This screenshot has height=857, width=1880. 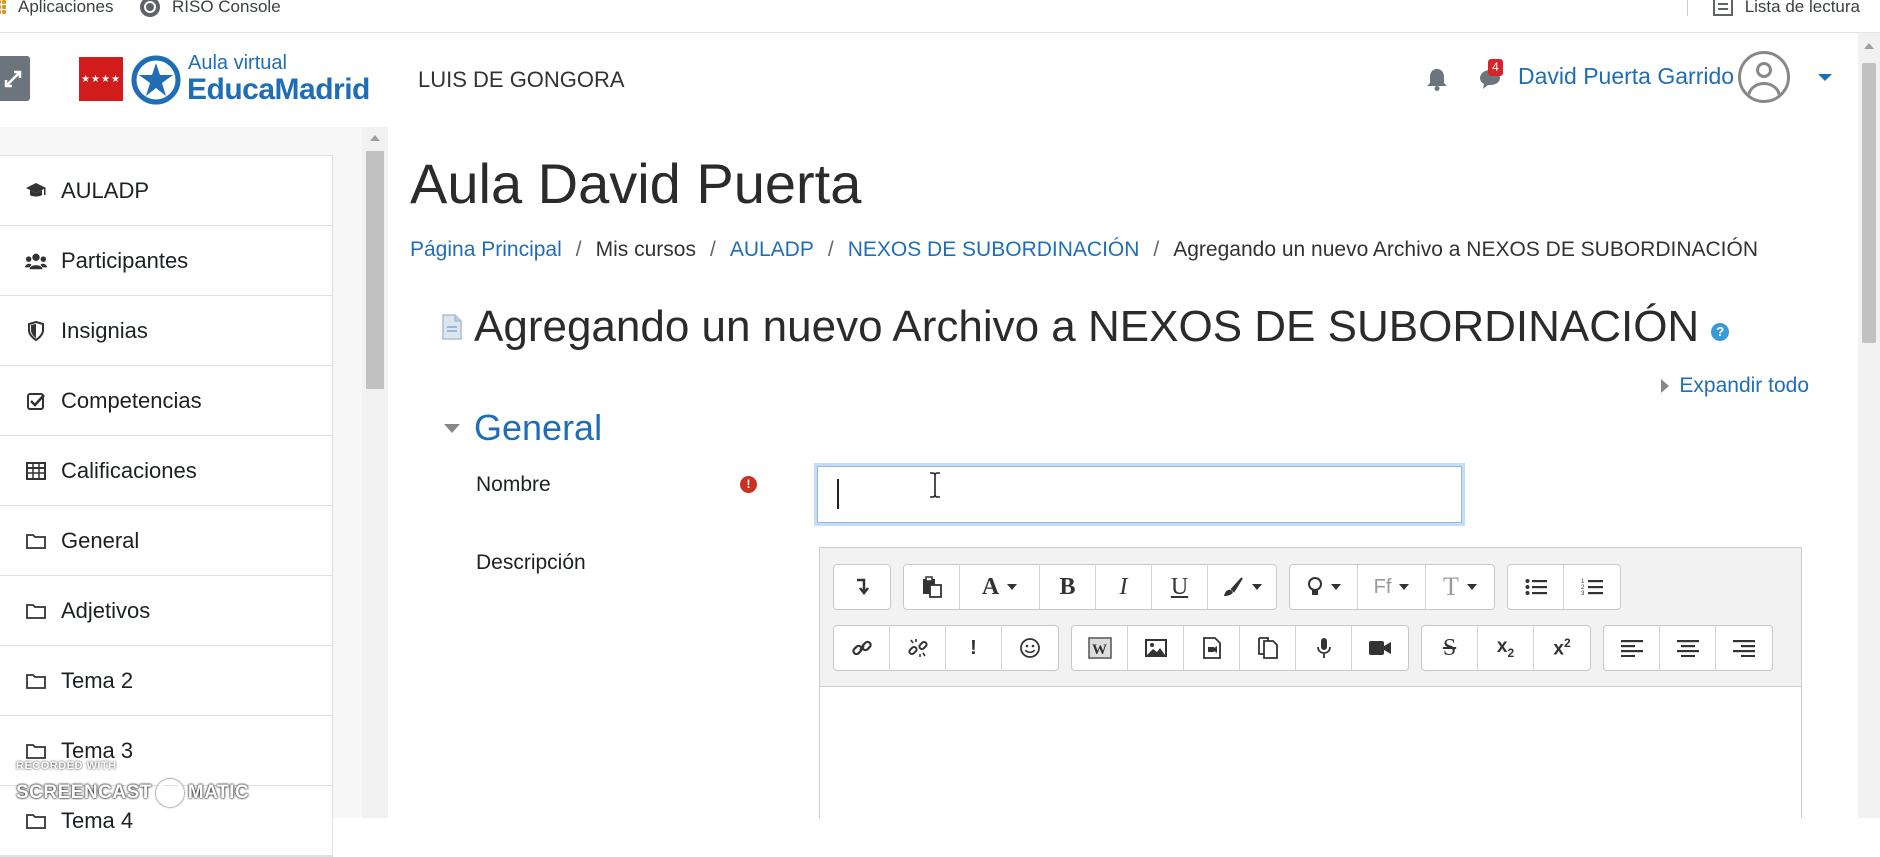 I want to click on align-left-button, so click(x=1632, y=648).